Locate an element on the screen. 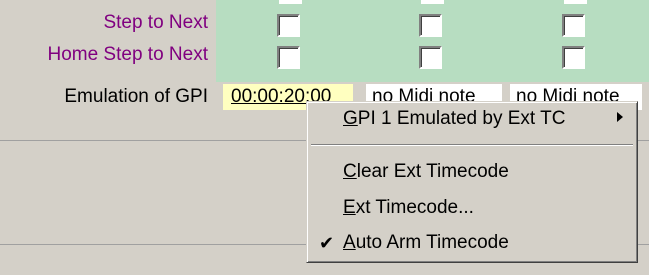 The width and height of the screenshot is (649, 275). submenu-arrow-icon is located at coordinates (620, 117).